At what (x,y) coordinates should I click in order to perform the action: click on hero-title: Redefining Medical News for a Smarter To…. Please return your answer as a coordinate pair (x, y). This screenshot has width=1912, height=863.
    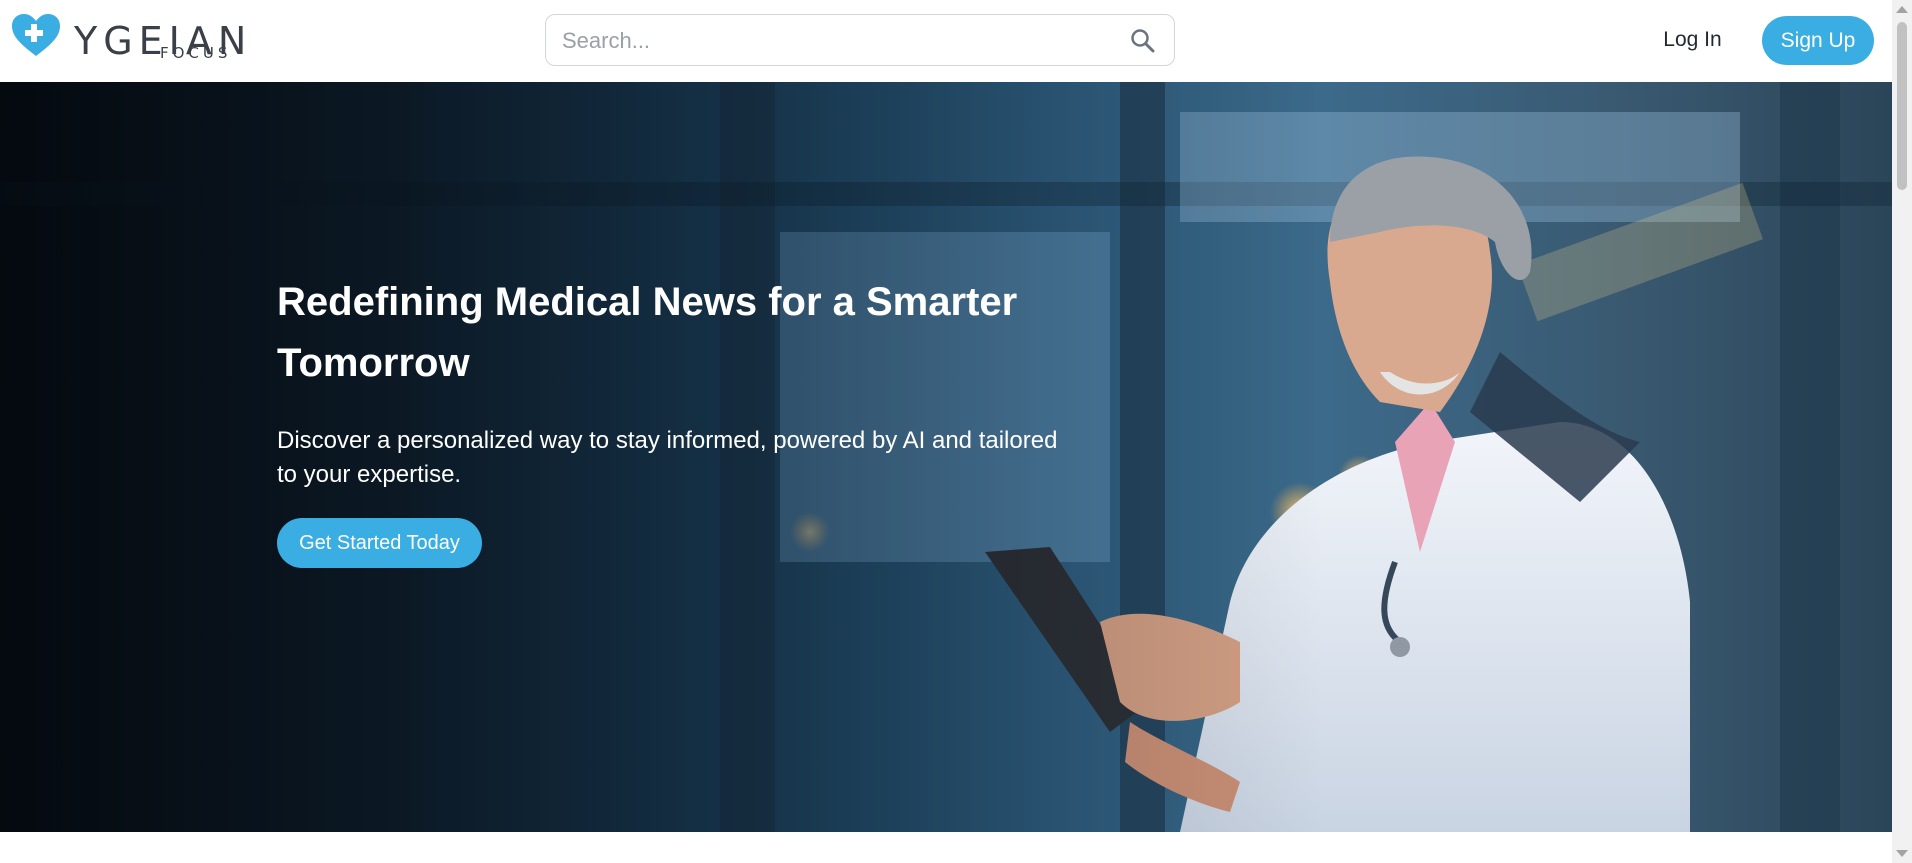
    Looking at the image, I should click on (647, 332).